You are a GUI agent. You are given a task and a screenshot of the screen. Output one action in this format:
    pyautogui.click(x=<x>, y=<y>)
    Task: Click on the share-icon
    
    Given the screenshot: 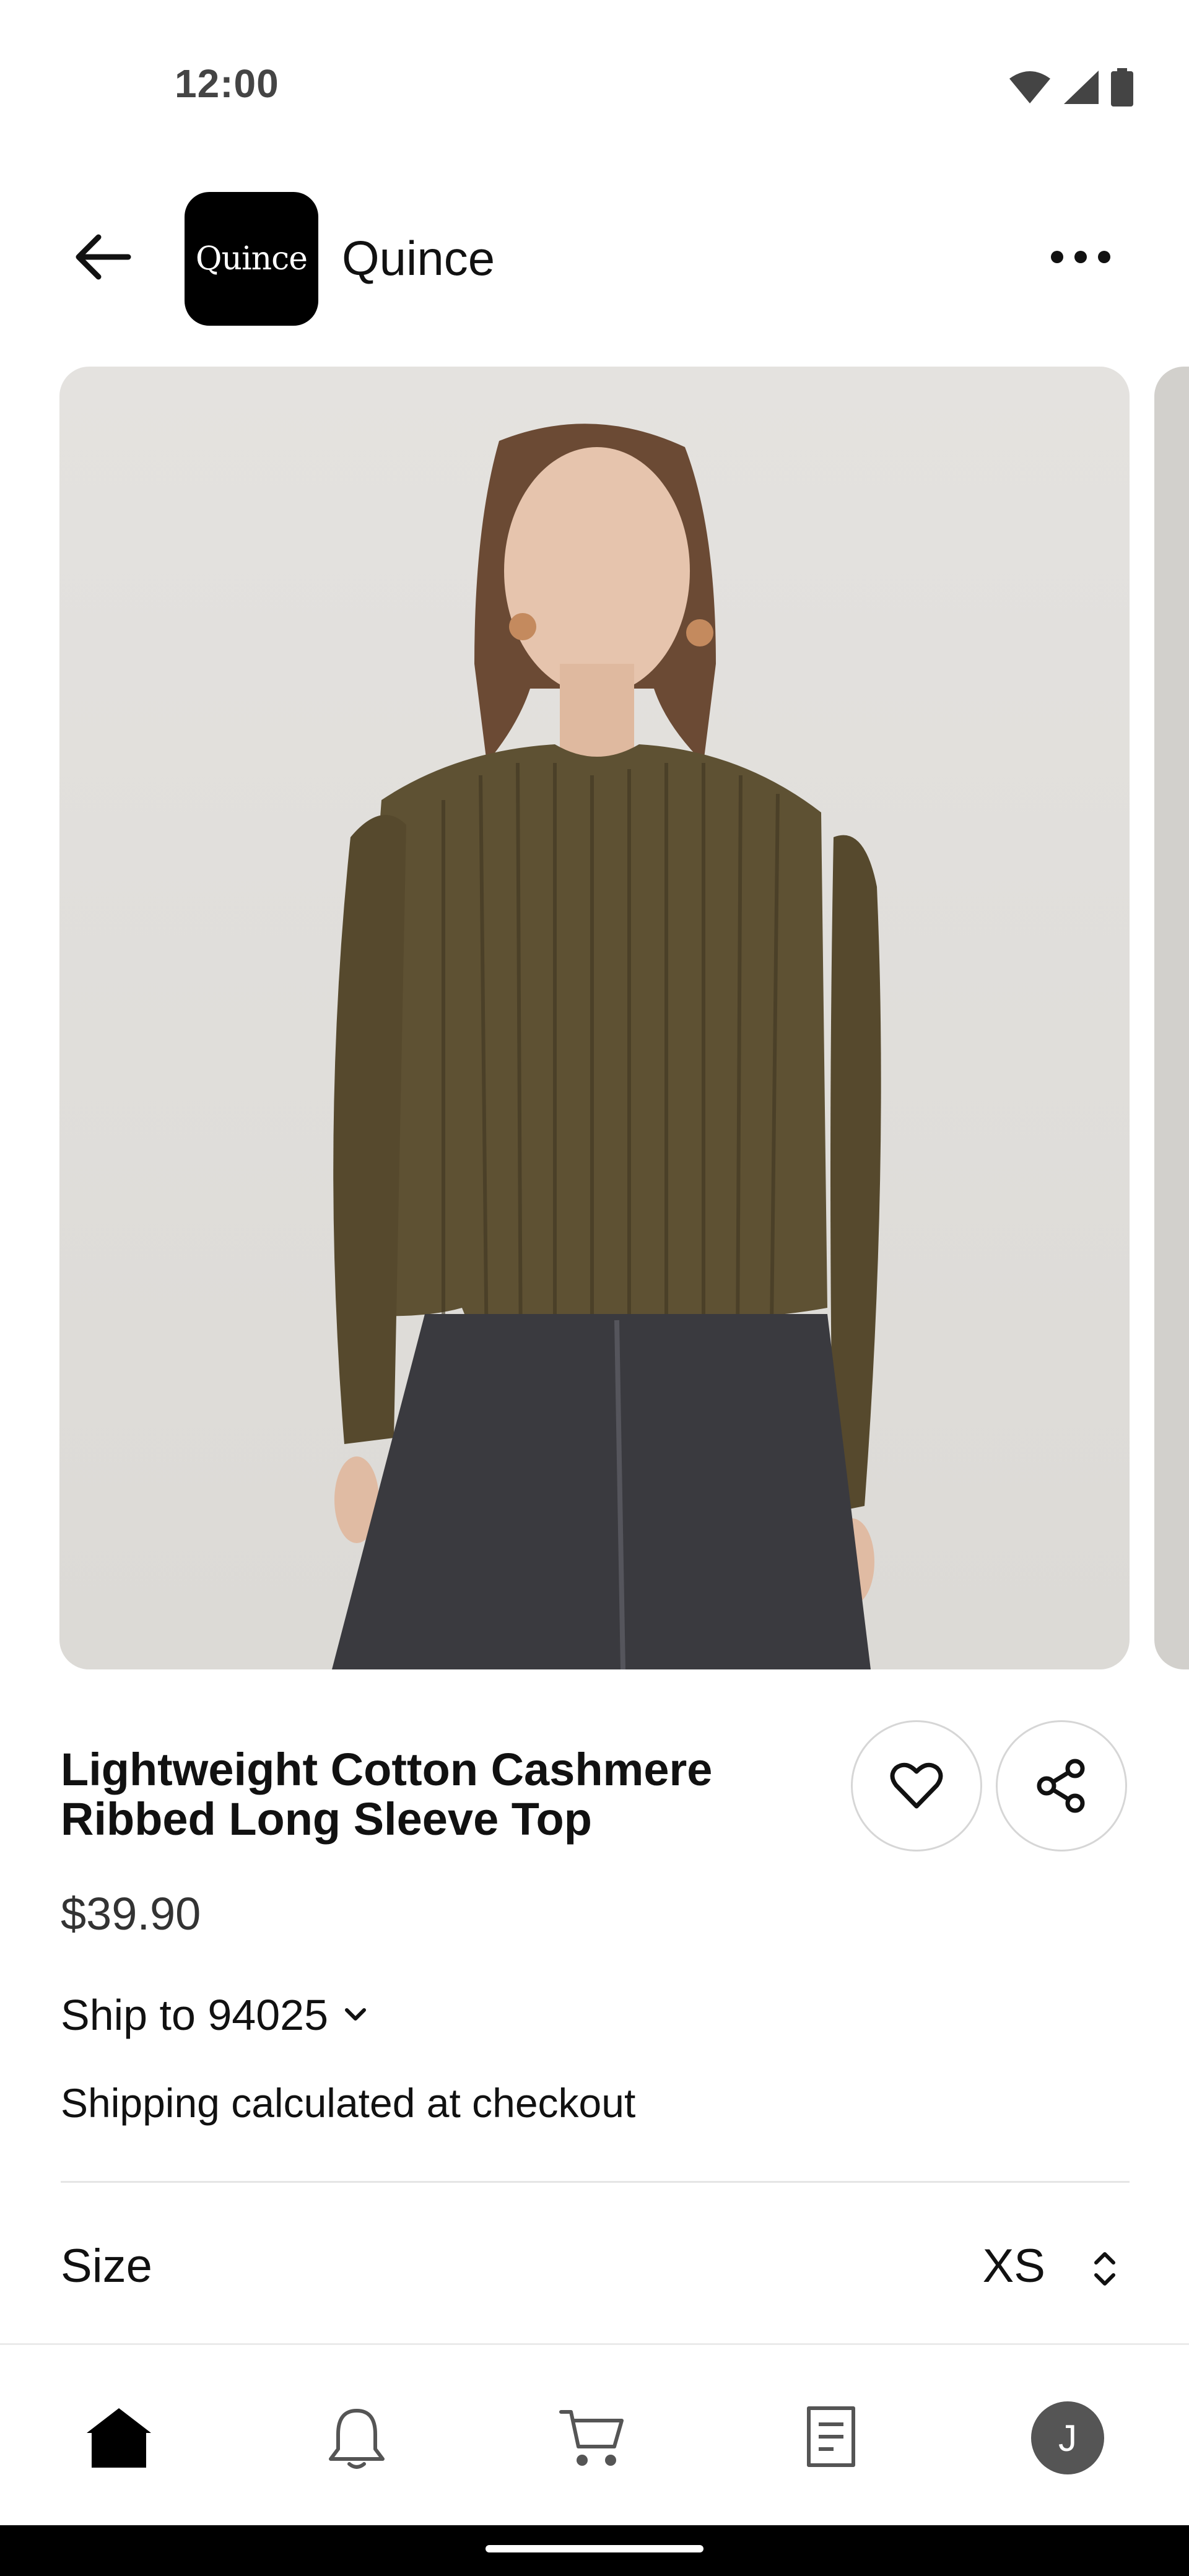 What is the action you would take?
    pyautogui.click(x=1061, y=1786)
    